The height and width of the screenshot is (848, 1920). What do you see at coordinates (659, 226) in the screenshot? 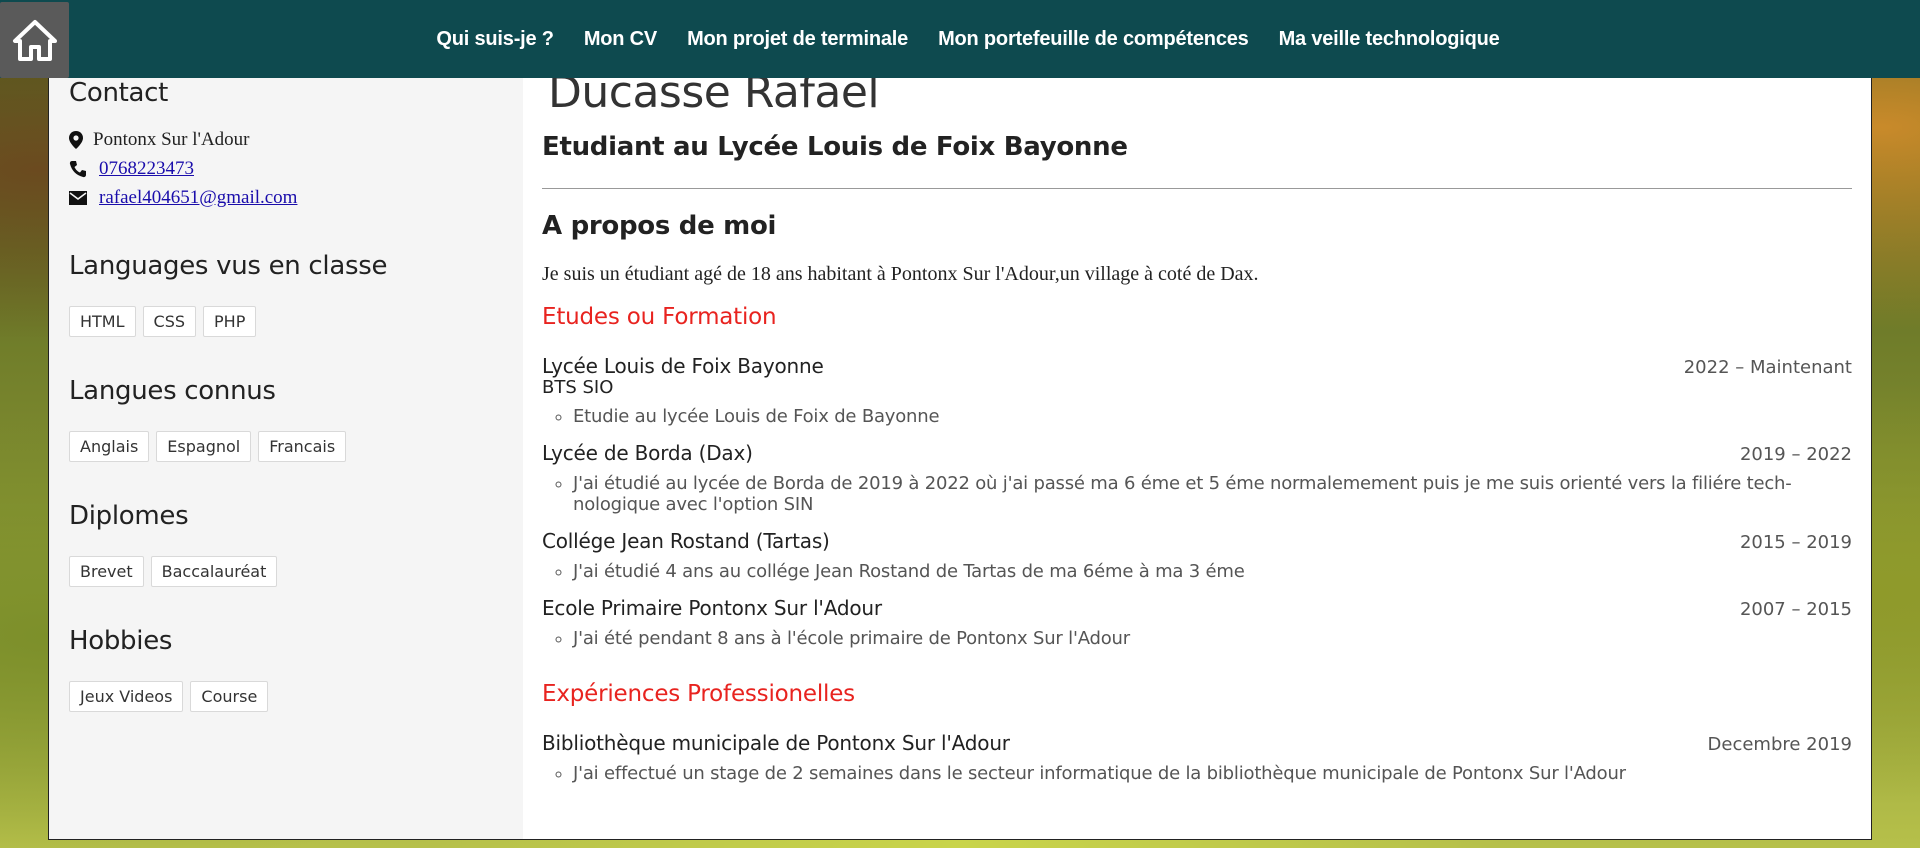
I see `about-title: A propos de moi` at bounding box center [659, 226].